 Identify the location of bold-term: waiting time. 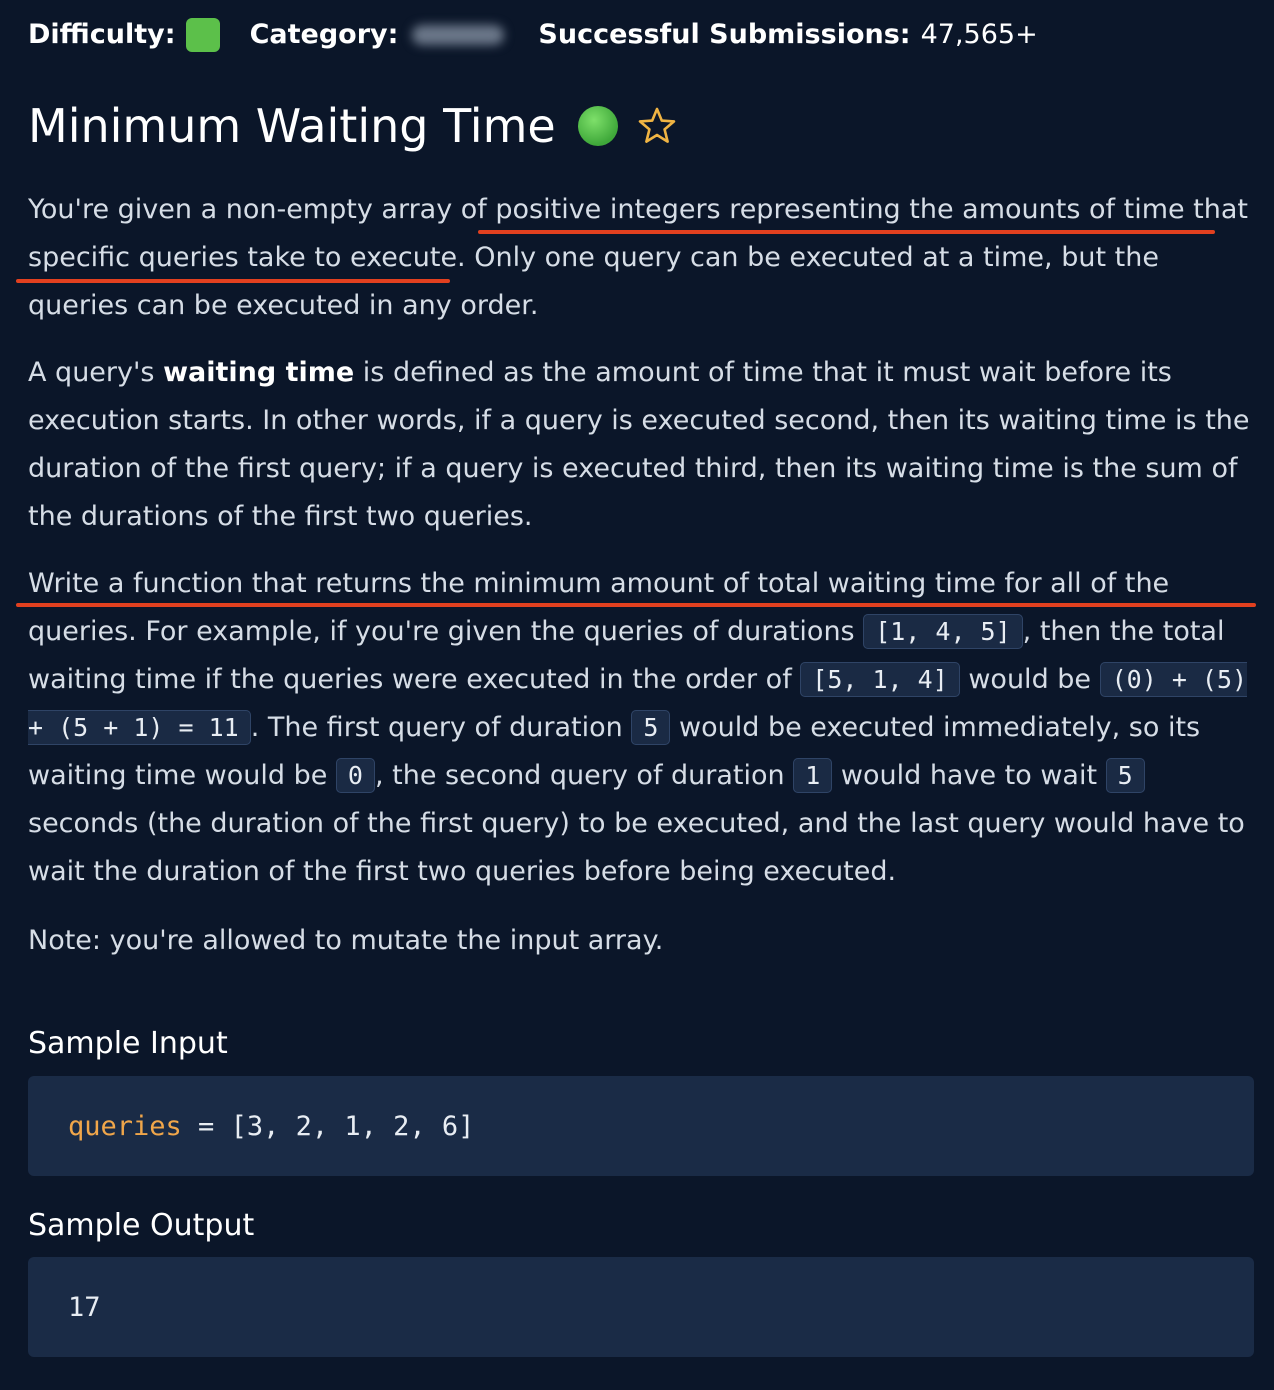
(259, 372).